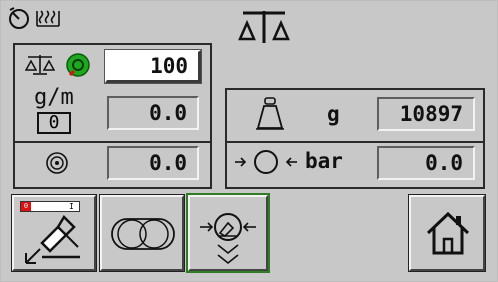 The image size is (498, 282). Describe the element at coordinates (266, 162) in the screenshot. I see `pressure-icon` at that location.